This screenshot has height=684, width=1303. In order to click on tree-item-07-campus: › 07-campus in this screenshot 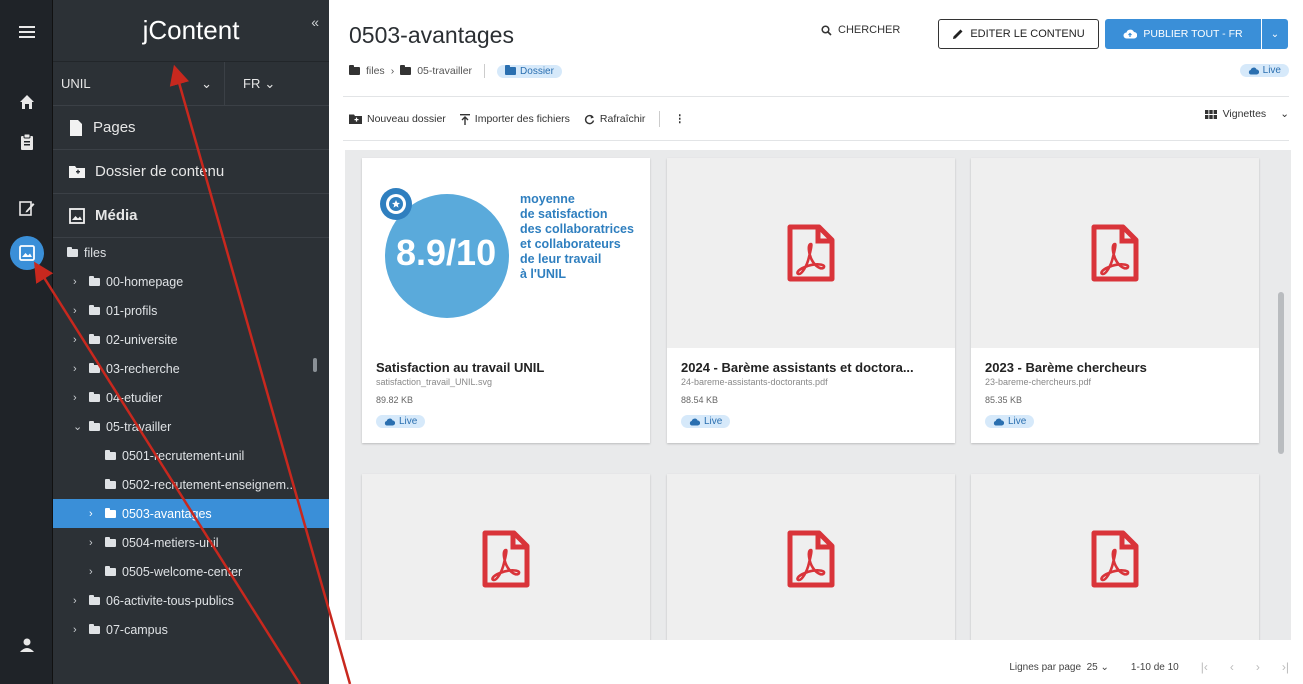, I will do `click(191, 629)`.